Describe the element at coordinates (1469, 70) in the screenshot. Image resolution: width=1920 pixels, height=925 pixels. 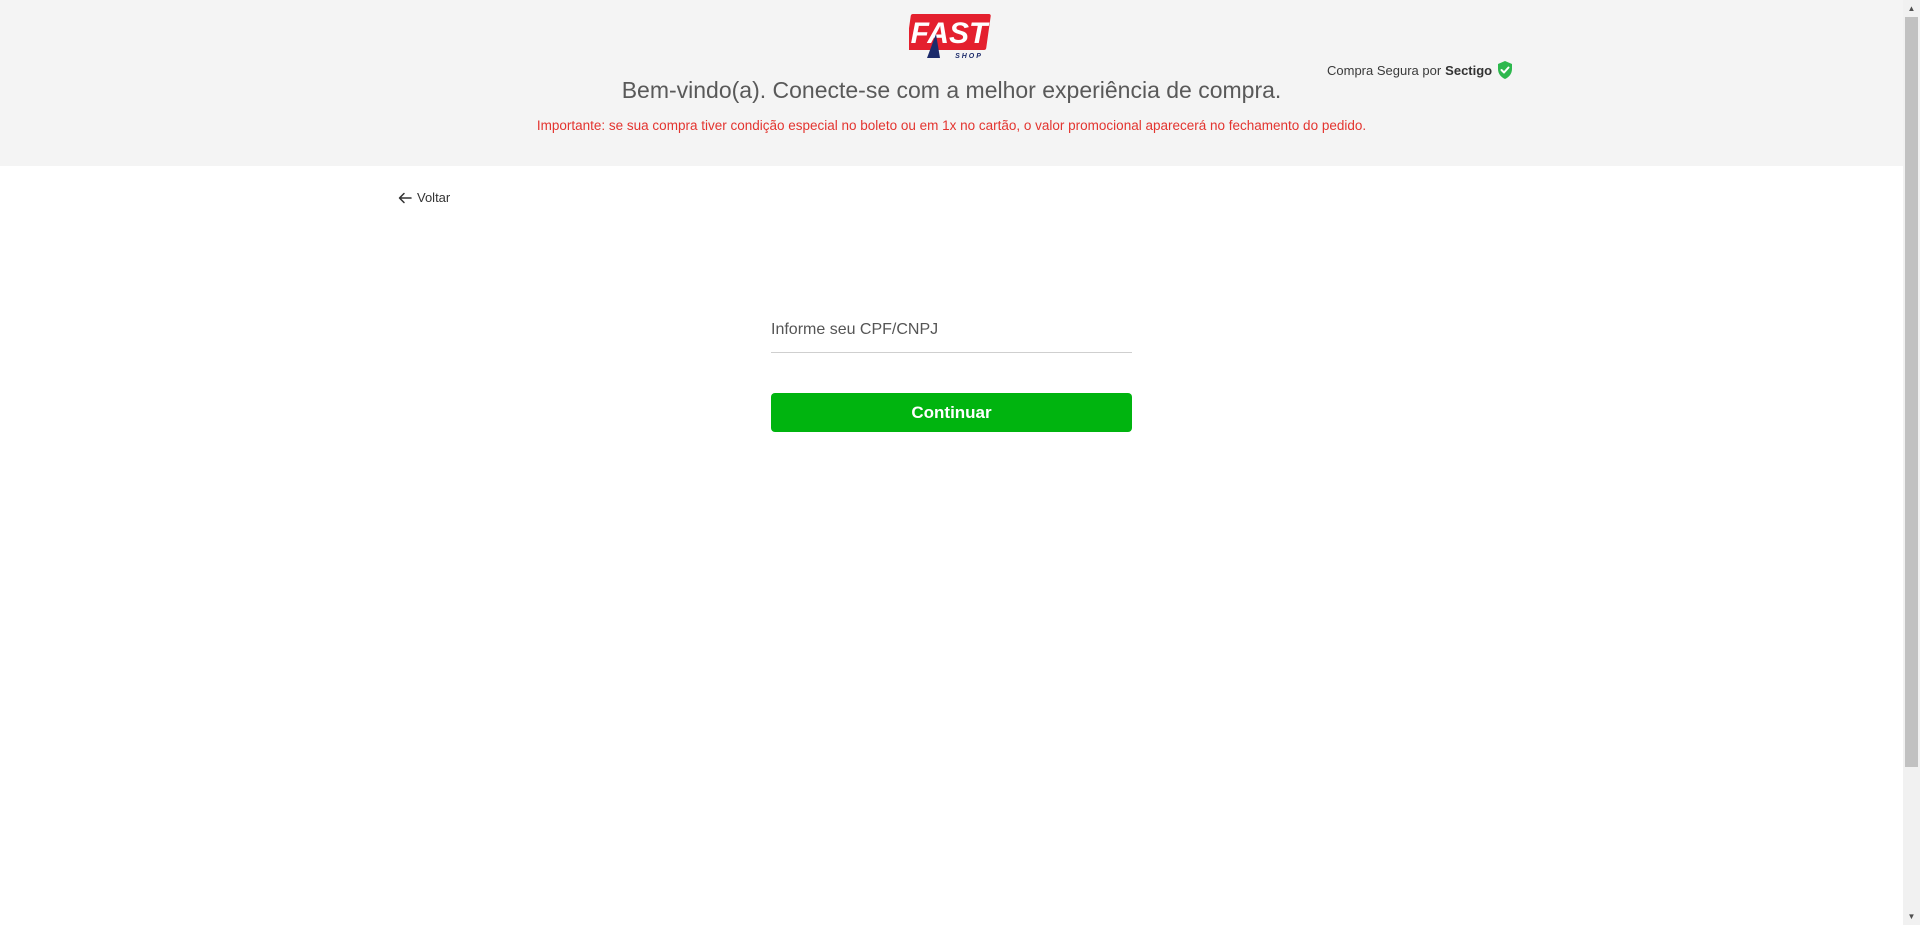
I see `secure-brand: Sectigo` at that location.